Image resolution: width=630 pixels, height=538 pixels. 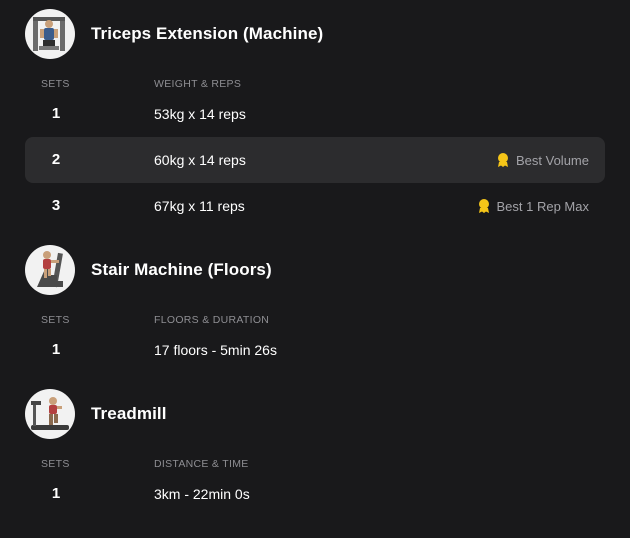 I want to click on exercise-header: Stair Machine (Floors), so click(x=315, y=271).